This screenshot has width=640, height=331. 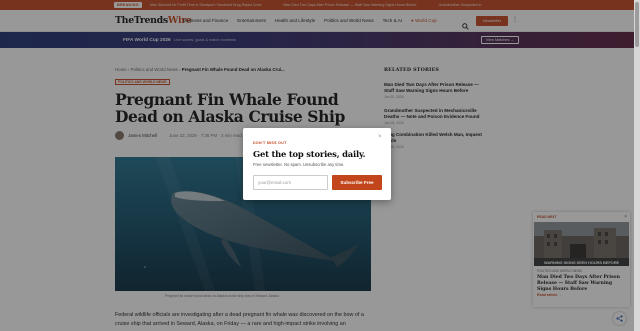 What do you see at coordinates (290, 182) in the screenshot?
I see `email-field` at bounding box center [290, 182].